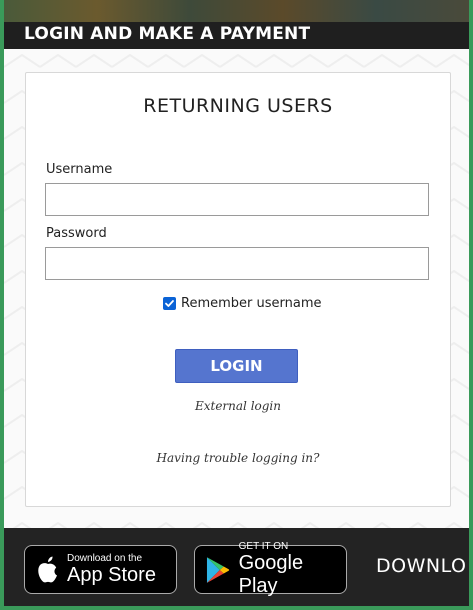 This screenshot has width=473, height=610. Describe the element at coordinates (421, 566) in the screenshot. I see `download-app-text: DOWNLO` at that location.